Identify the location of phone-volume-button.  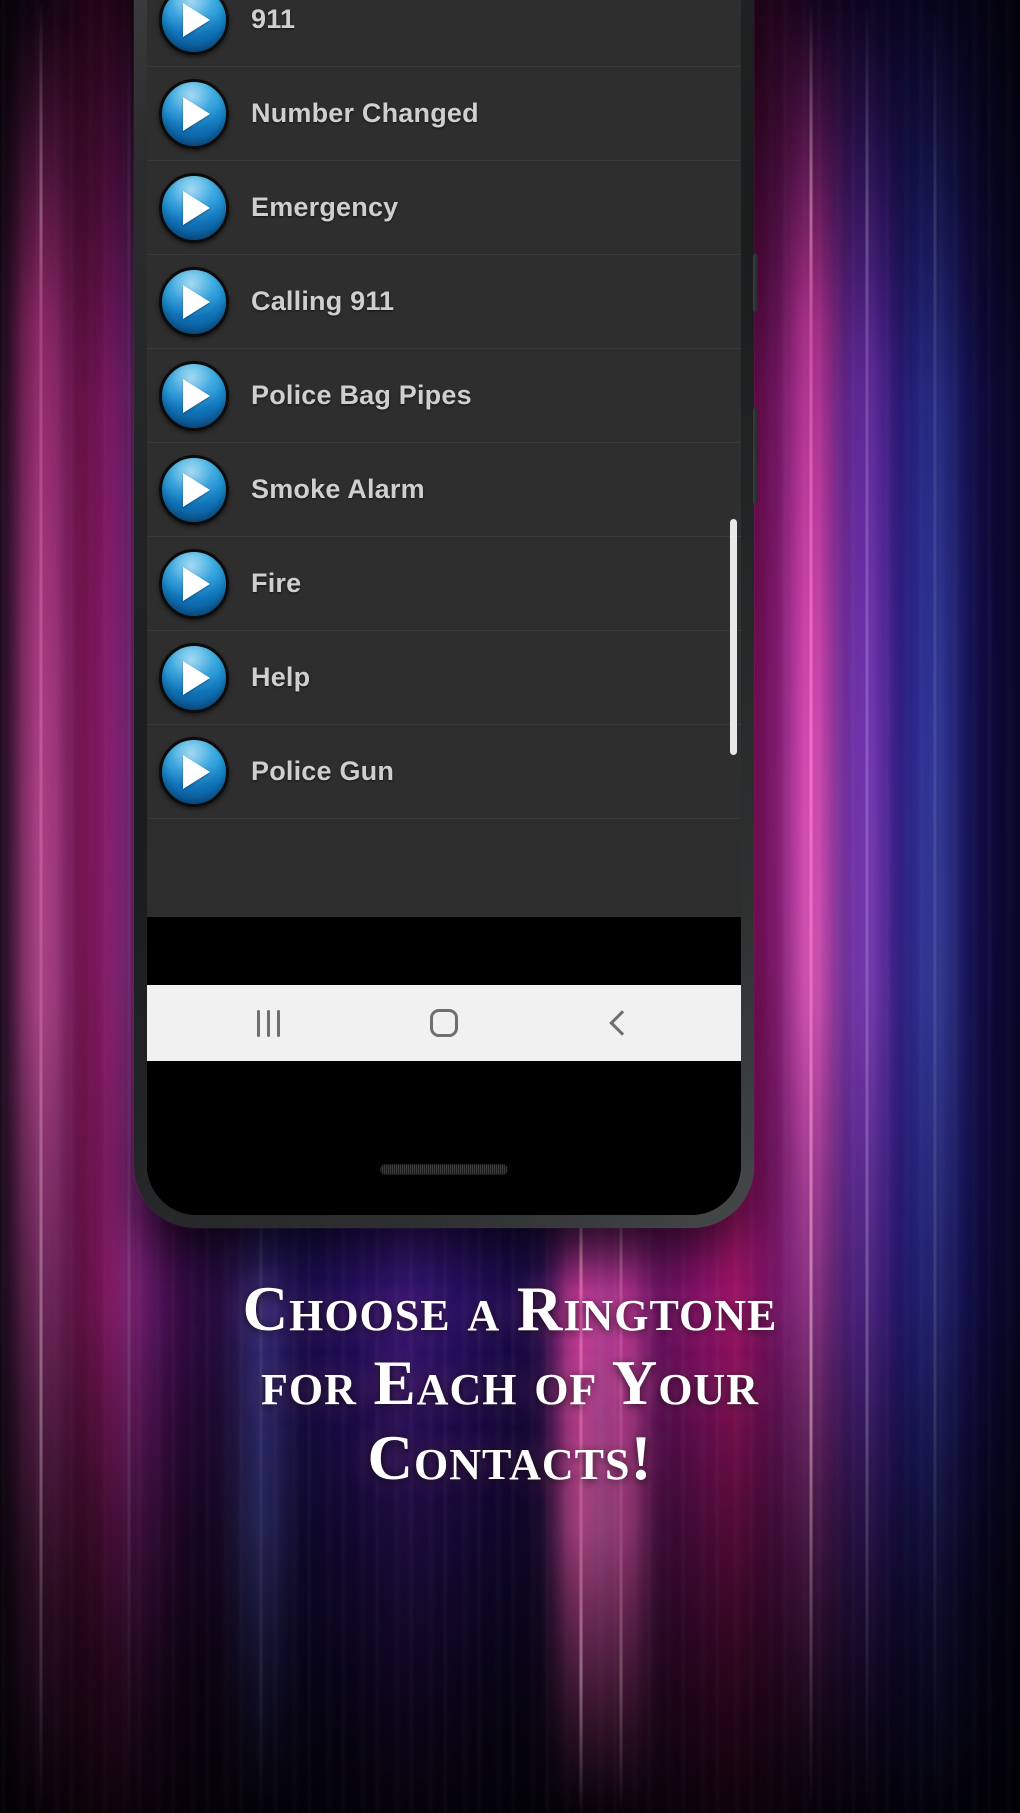
(755, 456).